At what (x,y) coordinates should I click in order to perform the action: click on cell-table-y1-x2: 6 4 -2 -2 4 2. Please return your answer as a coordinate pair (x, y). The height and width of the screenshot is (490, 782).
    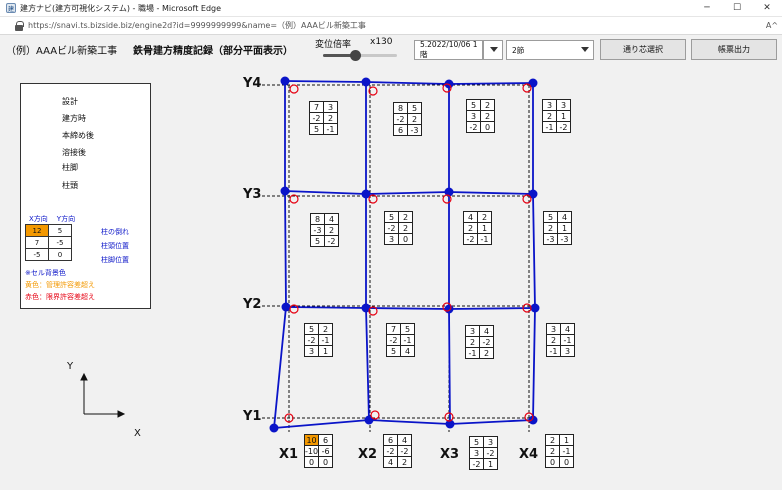
    Looking at the image, I should click on (397, 451).